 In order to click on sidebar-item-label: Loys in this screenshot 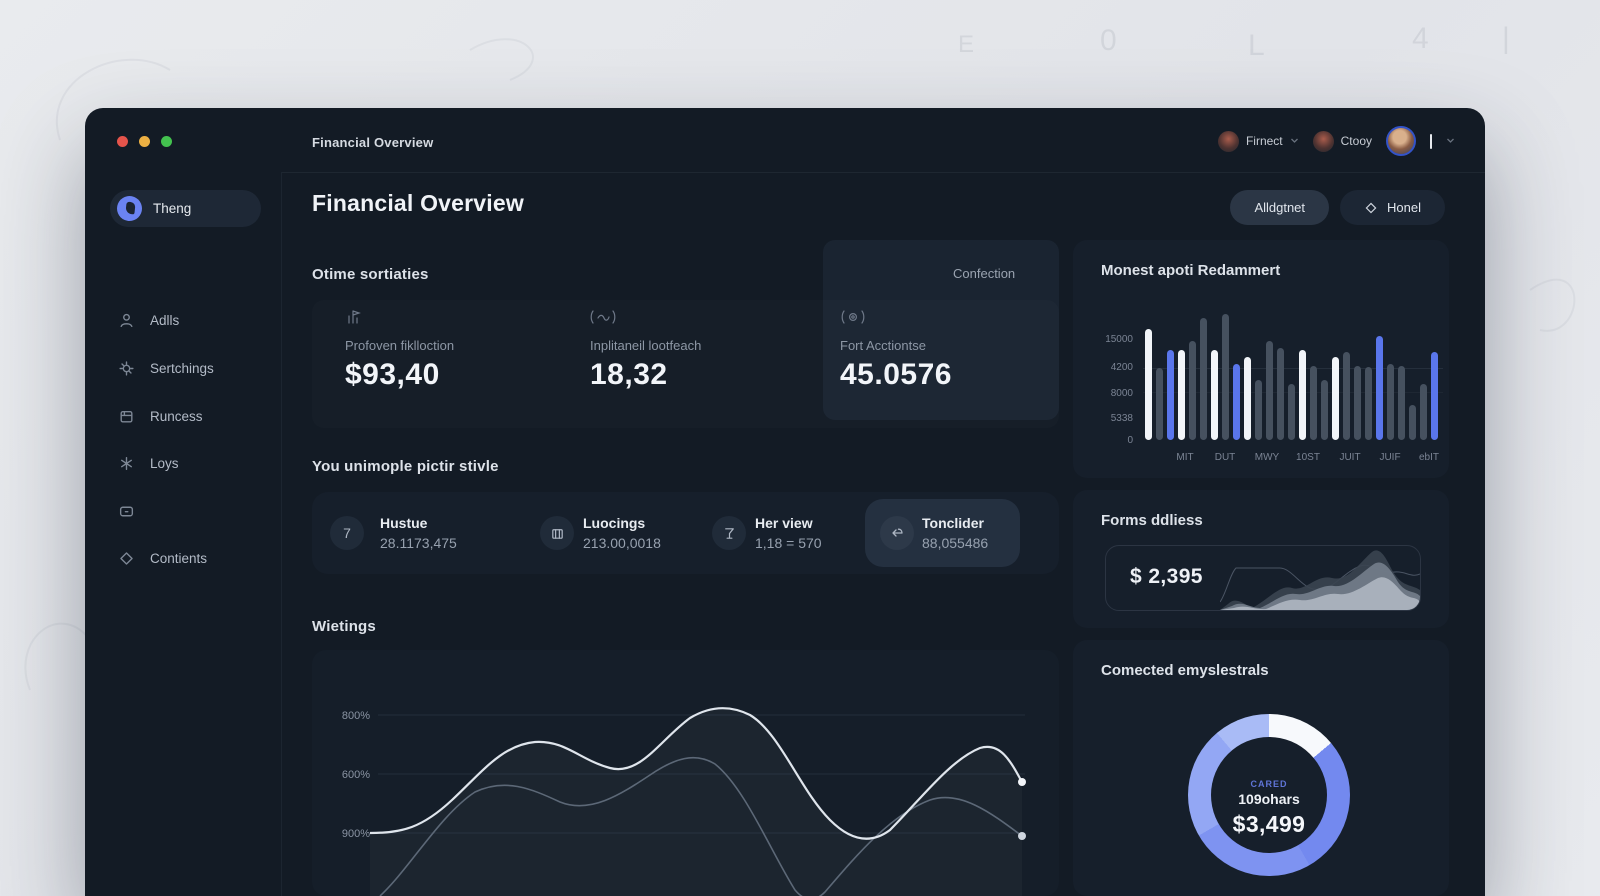, I will do `click(164, 463)`.